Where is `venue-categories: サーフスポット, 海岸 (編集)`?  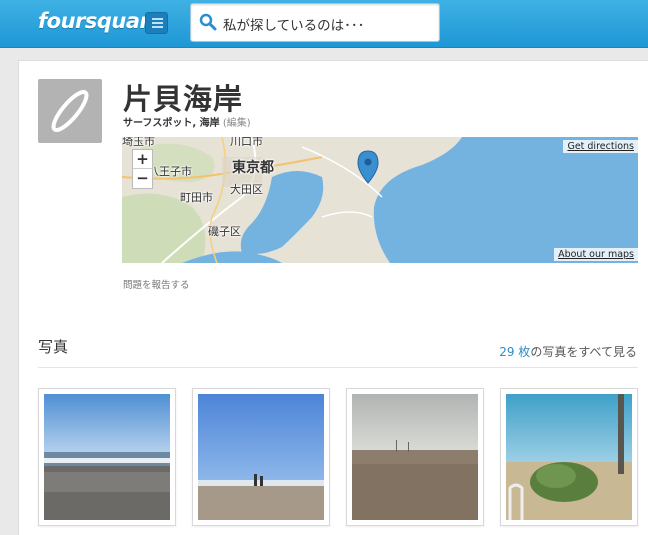
venue-categories: サーフスポット, 海岸 (編集) is located at coordinates (187, 121).